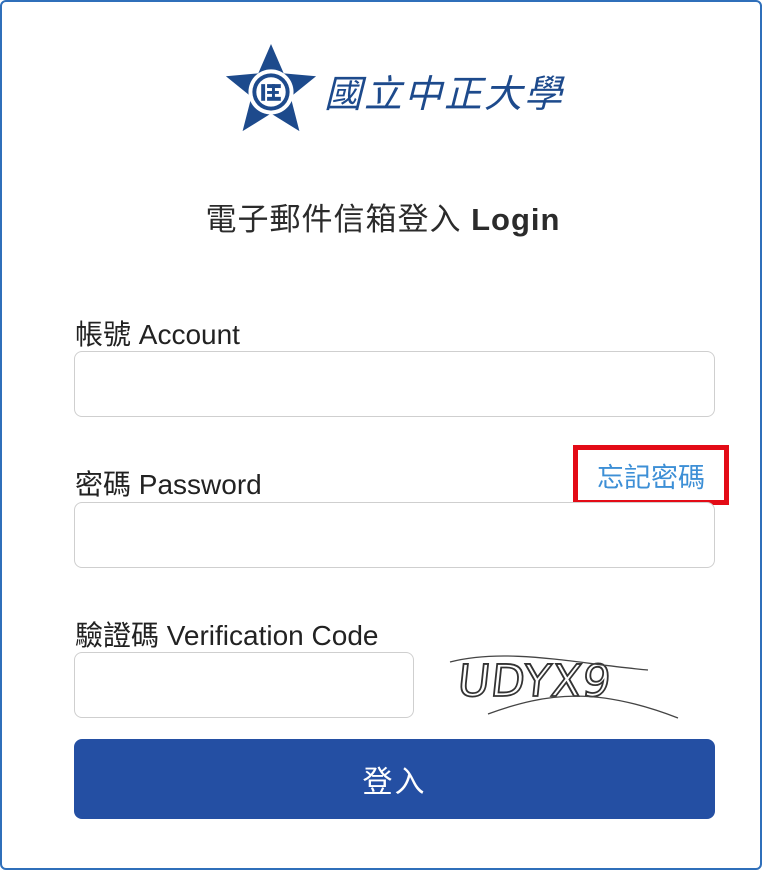 The height and width of the screenshot is (870, 768). I want to click on account-label: 帳號 Account, so click(157, 334).